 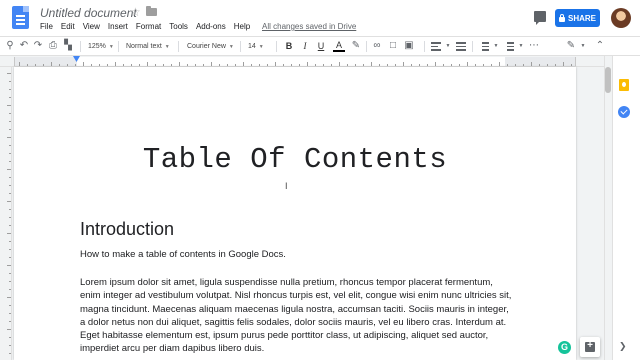 What do you see at coordinates (252, 46) in the screenshot?
I see `font-size-value: 14` at bounding box center [252, 46].